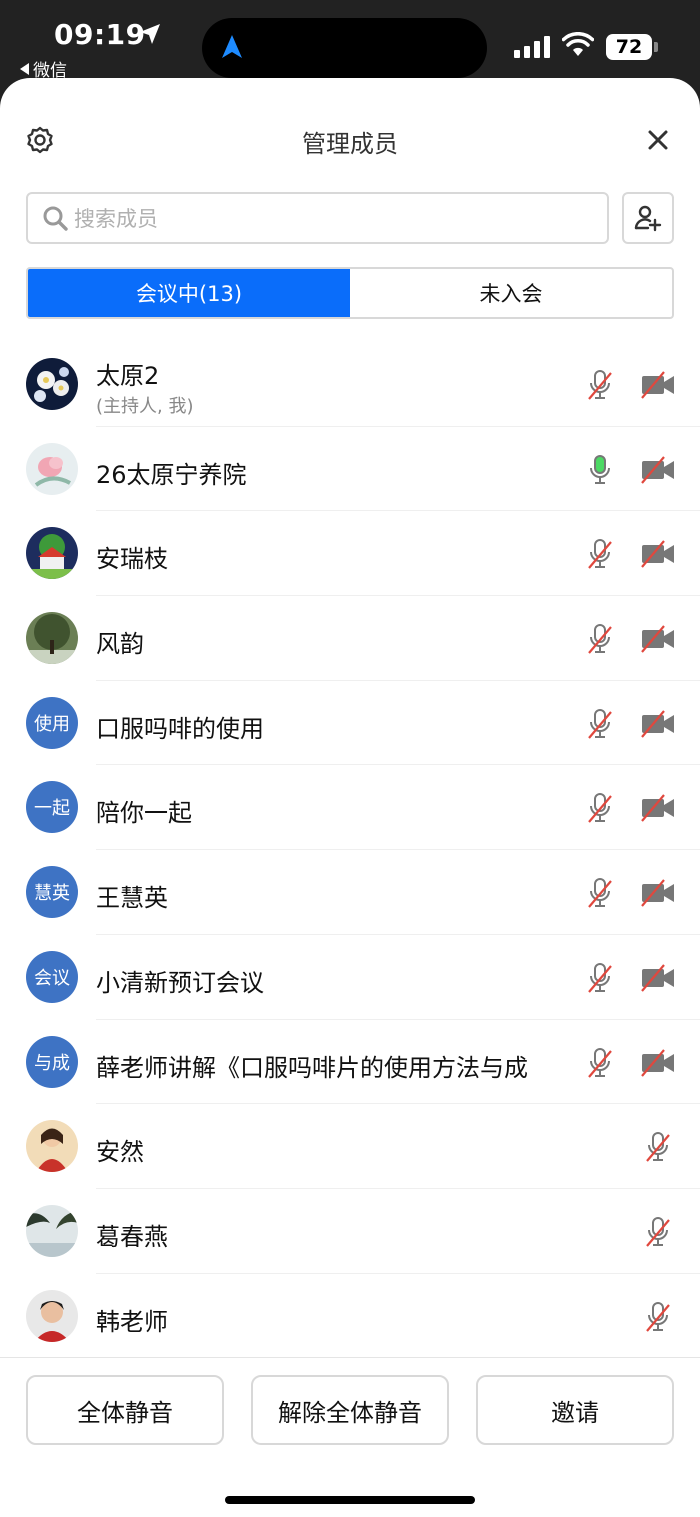 The width and height of the screenshot is (700, 1517). Describe the element at coordinates (132, 1321) in the screenshot. I see `member-name: 韩老师` at that location.